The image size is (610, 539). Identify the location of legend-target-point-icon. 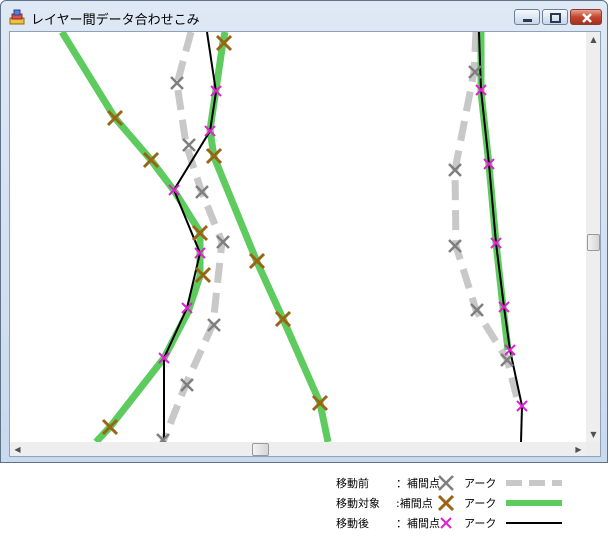
(446, 503).